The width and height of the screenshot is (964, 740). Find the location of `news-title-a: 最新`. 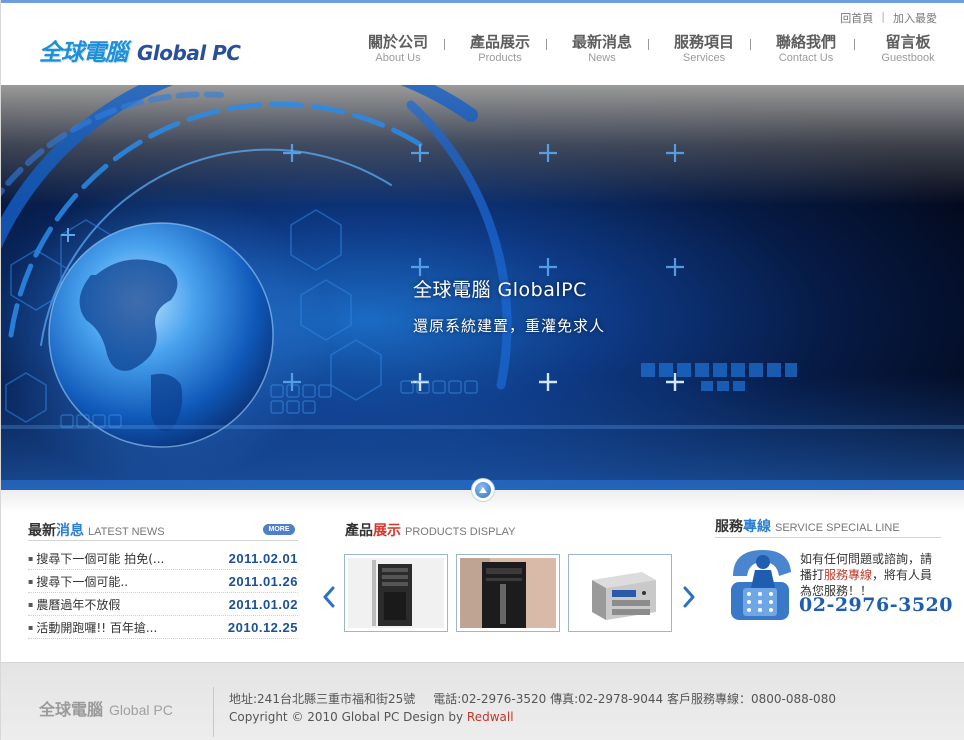

news-title-a: 最新 is located at coordinates (42, 531).